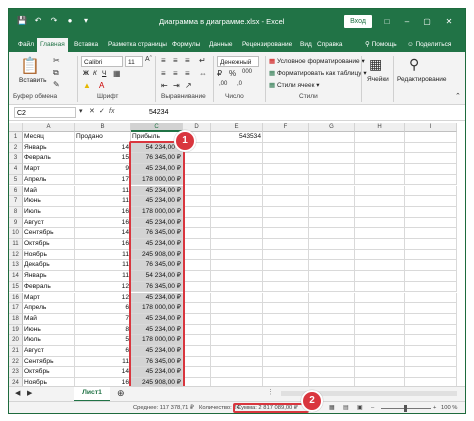  Describe the element at coordinates (175, 73) in the screenshot. I see `align-center-icon: ≡` at that location.